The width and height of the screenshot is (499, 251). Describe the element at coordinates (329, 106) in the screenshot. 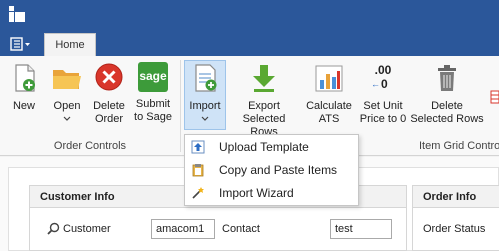

I see `calculate-label-line1: Calculate` at that location.